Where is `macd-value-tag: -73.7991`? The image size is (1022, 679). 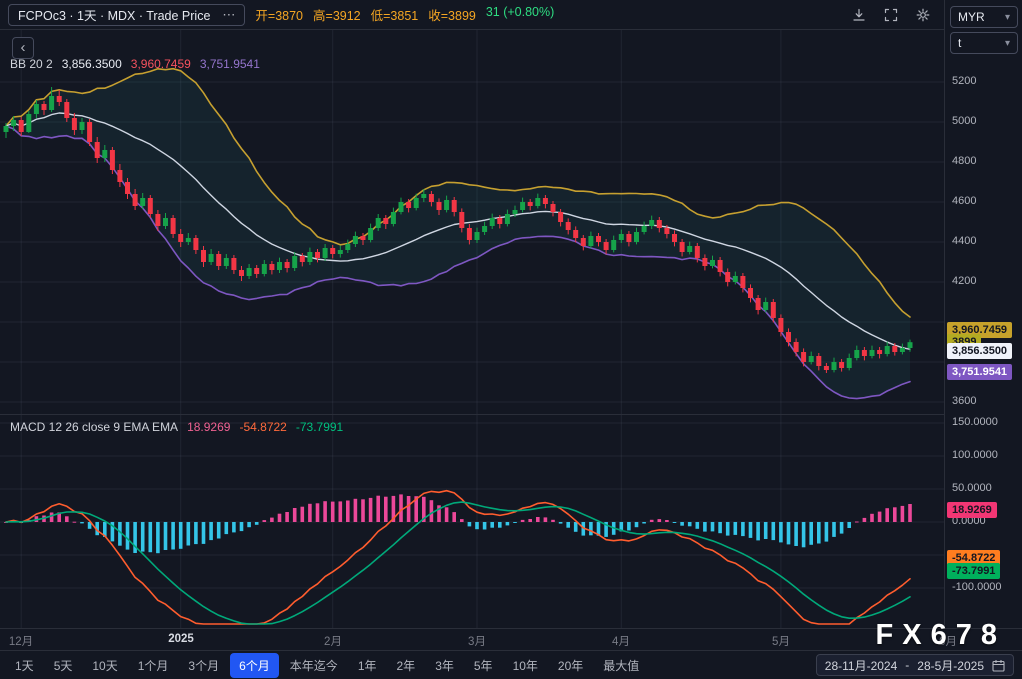
macd-value-tag: -73.7991 is located at coordinates (974, 570).